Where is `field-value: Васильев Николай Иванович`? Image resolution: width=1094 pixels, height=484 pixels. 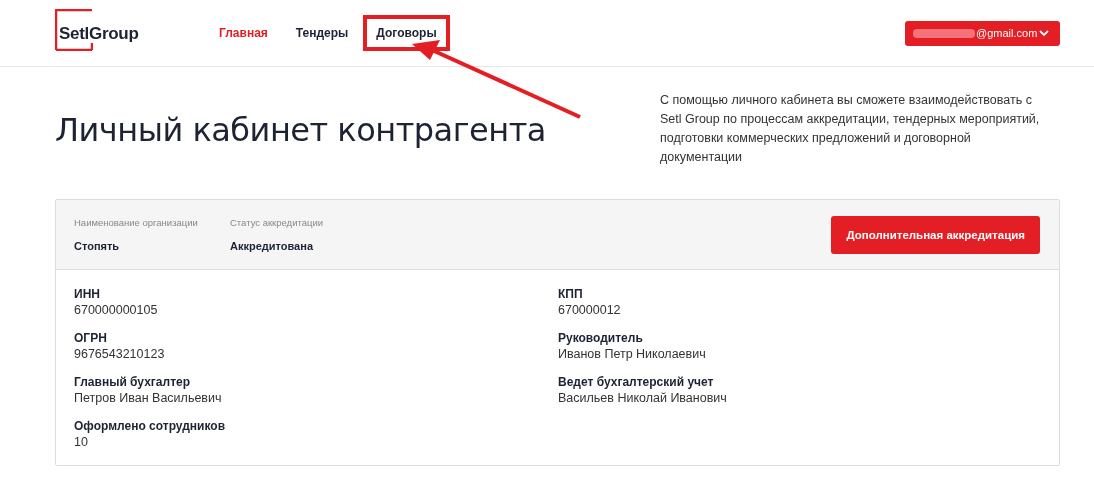 field-value: Васильев Николай Иванович is located at coordinates (643, 398).